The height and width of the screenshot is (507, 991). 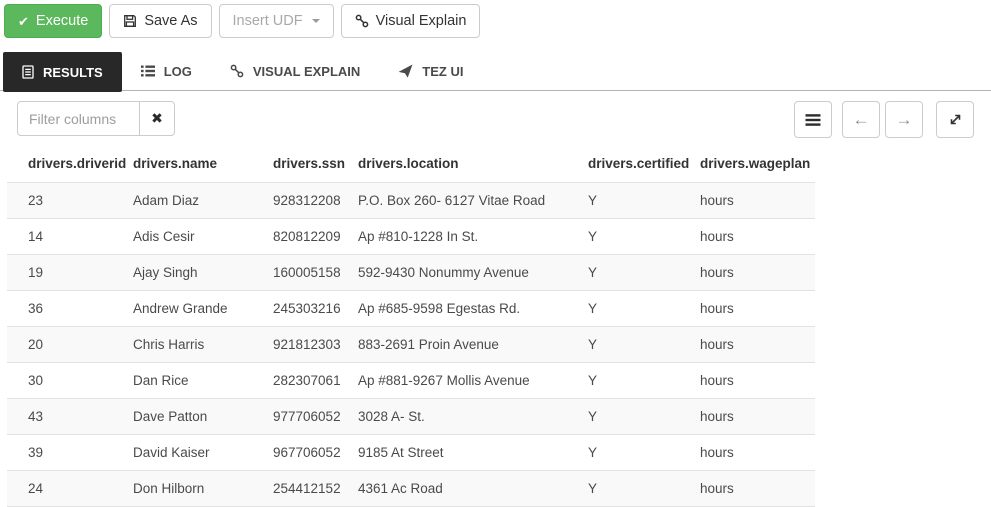 I want to click on table-cell: 24, so click(x=59, y=488).